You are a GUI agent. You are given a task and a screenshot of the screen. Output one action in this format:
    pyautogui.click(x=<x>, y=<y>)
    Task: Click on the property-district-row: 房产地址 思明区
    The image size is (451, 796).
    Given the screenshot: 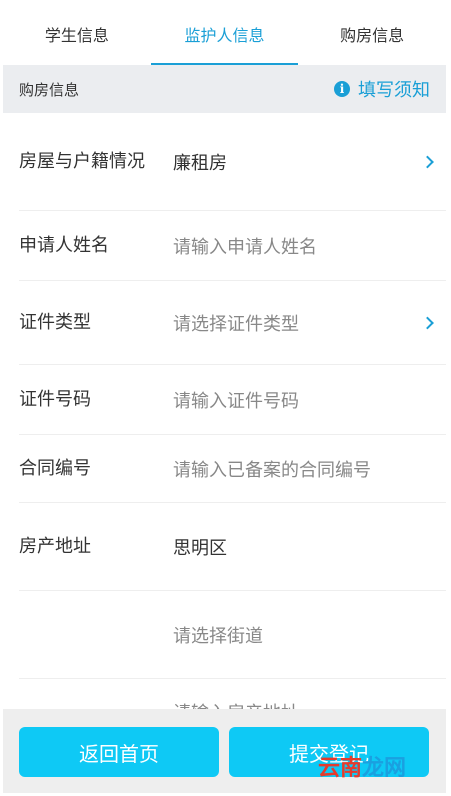 What is the action you would take?
    pyautogui.click(x=232, y=547)
    